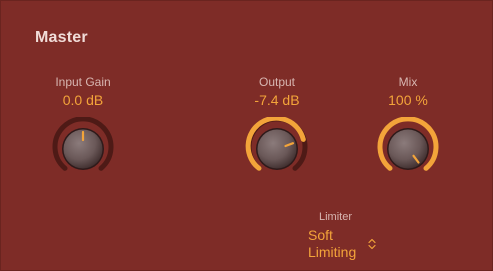  I want to click on output-knob, so click(277, 149).